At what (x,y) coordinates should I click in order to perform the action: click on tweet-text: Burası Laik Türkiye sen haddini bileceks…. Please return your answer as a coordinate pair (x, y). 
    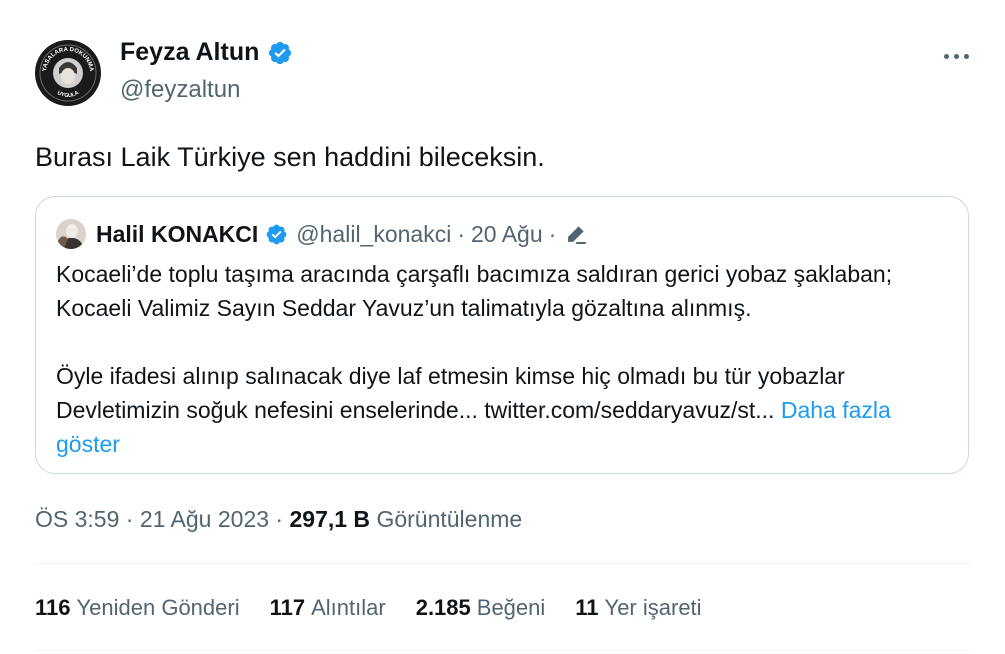
    Looking at the image, I should click on (290, 157).